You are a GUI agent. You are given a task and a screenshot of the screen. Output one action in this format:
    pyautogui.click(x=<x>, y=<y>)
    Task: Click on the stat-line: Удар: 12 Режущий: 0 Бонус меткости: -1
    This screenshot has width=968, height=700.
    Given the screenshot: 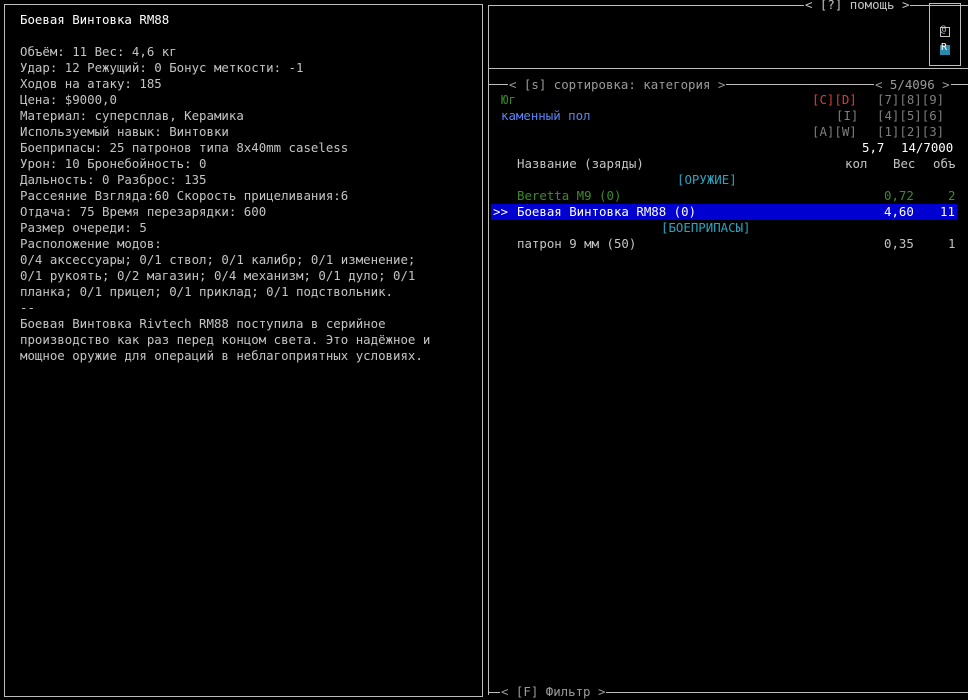 What is the action you would take?
    pyautogui.click(x=162, y=67)
    